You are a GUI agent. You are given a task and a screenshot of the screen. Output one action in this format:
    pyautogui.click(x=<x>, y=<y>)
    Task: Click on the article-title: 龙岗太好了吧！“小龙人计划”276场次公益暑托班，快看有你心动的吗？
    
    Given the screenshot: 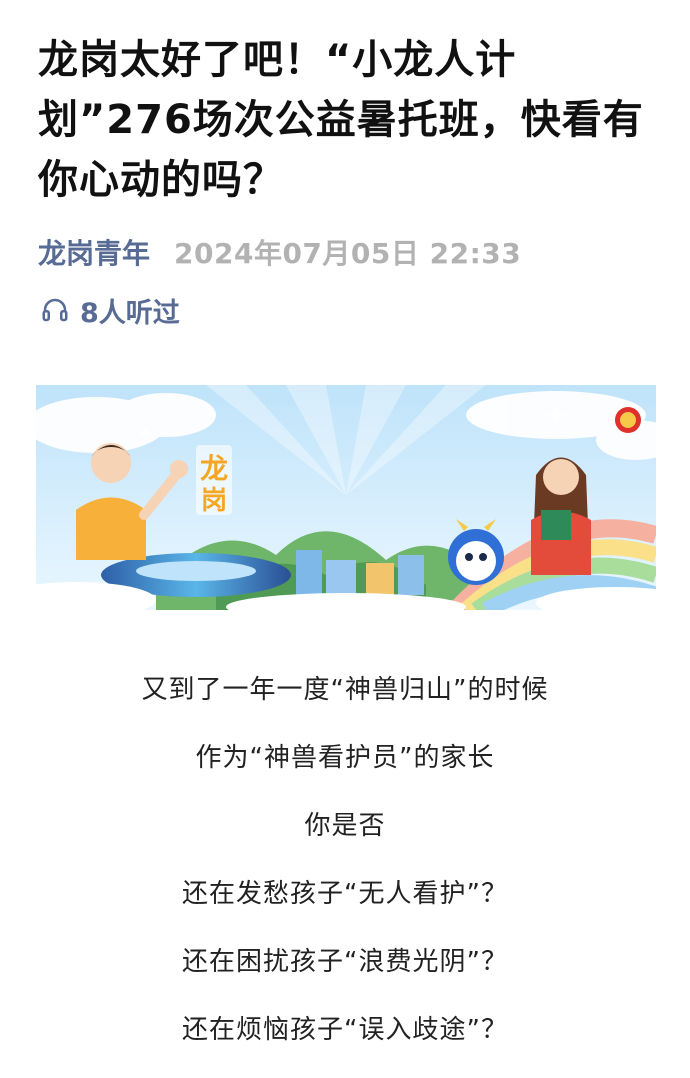 What is the action you would take?
    pyautogui.click(x=341, y=120)
    